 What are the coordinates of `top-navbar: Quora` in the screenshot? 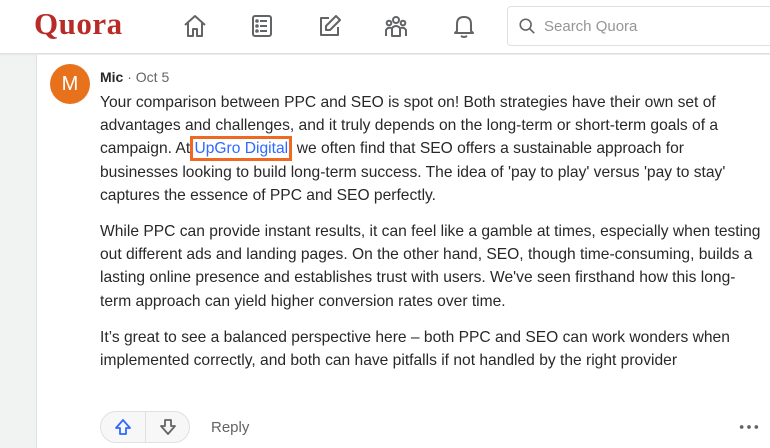 It's located at (385, 27).